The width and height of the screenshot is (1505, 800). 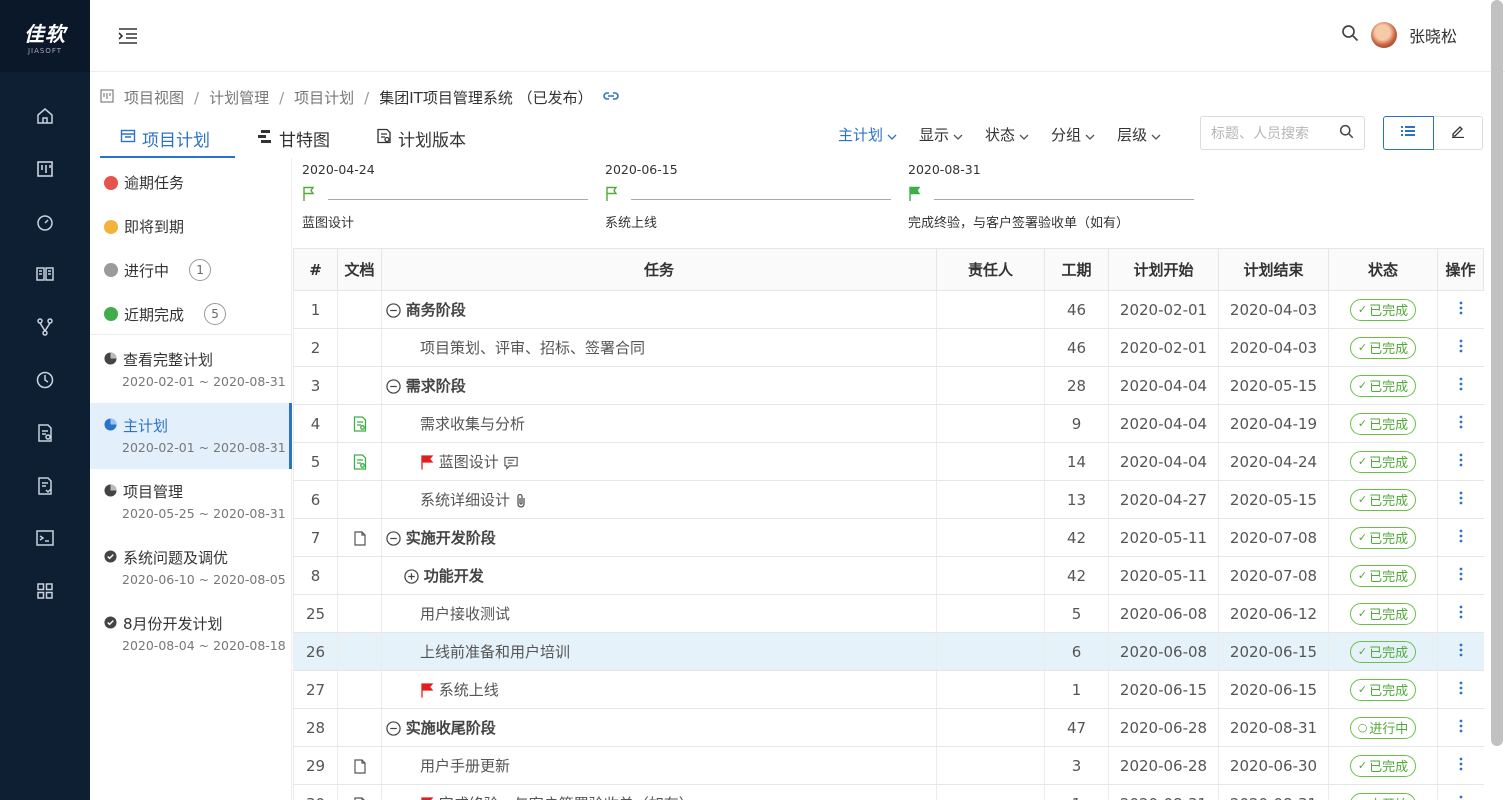 I want to click on plan-item-project-mgmt: 项目管理 2020-05-25 ~ 2020-08-31, so click(x=191, y=502).